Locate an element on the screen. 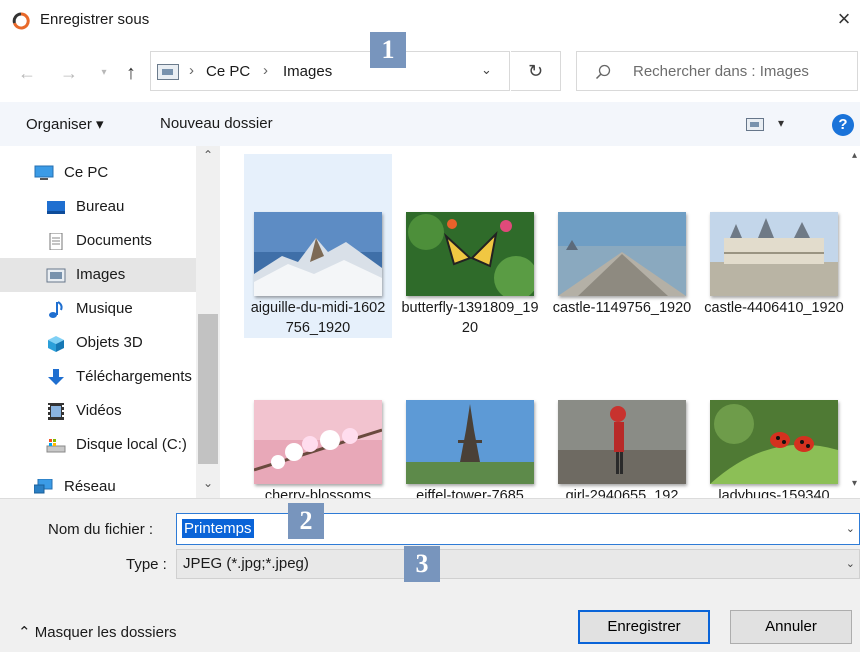  type-label: Type : is located at coordinates (146, 564).